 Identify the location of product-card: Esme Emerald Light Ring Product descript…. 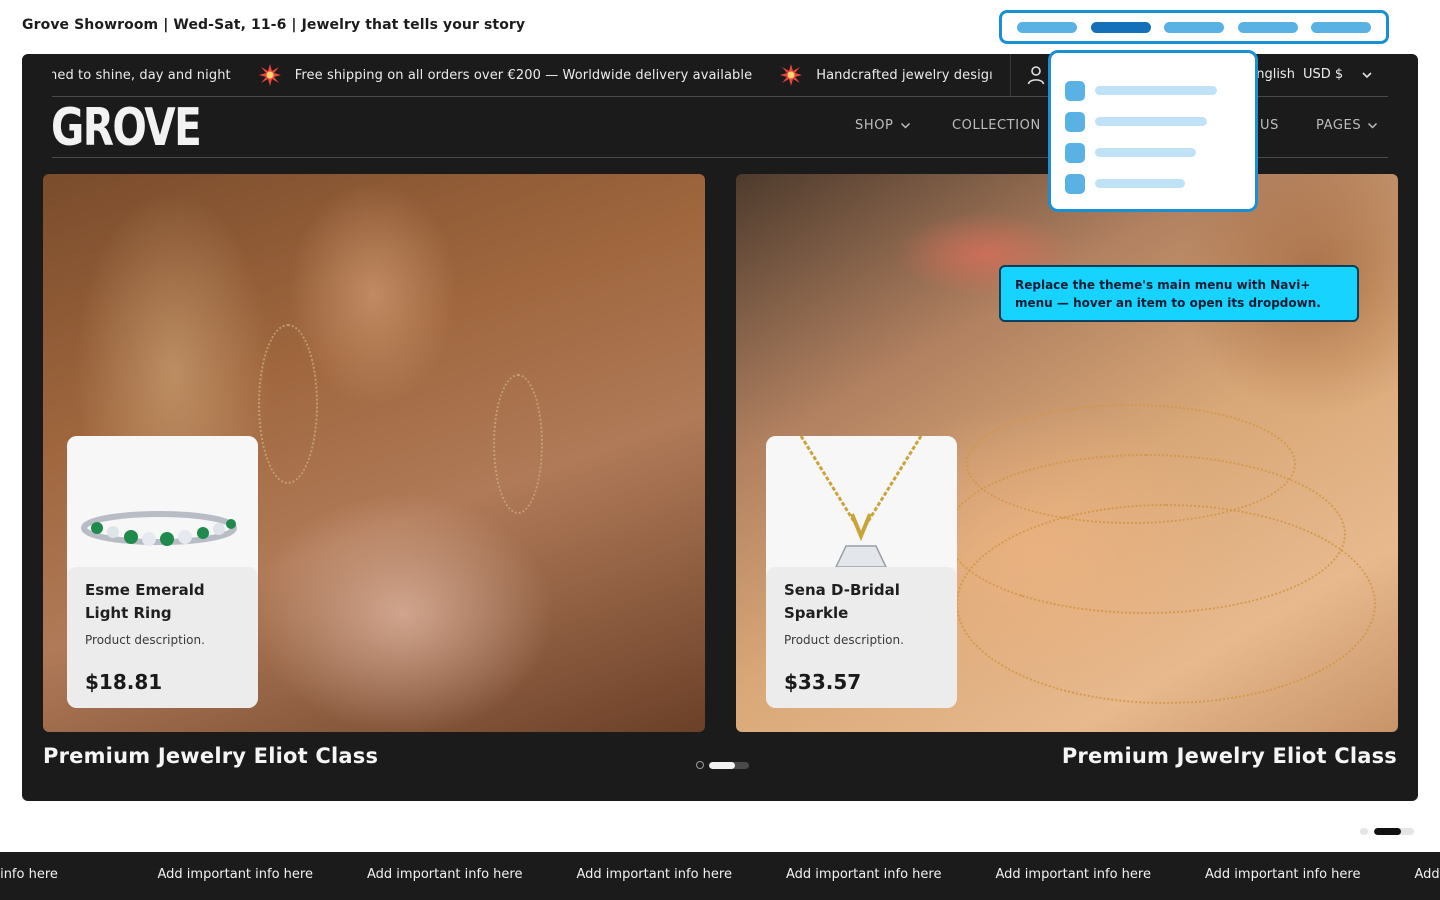
(162, 572).